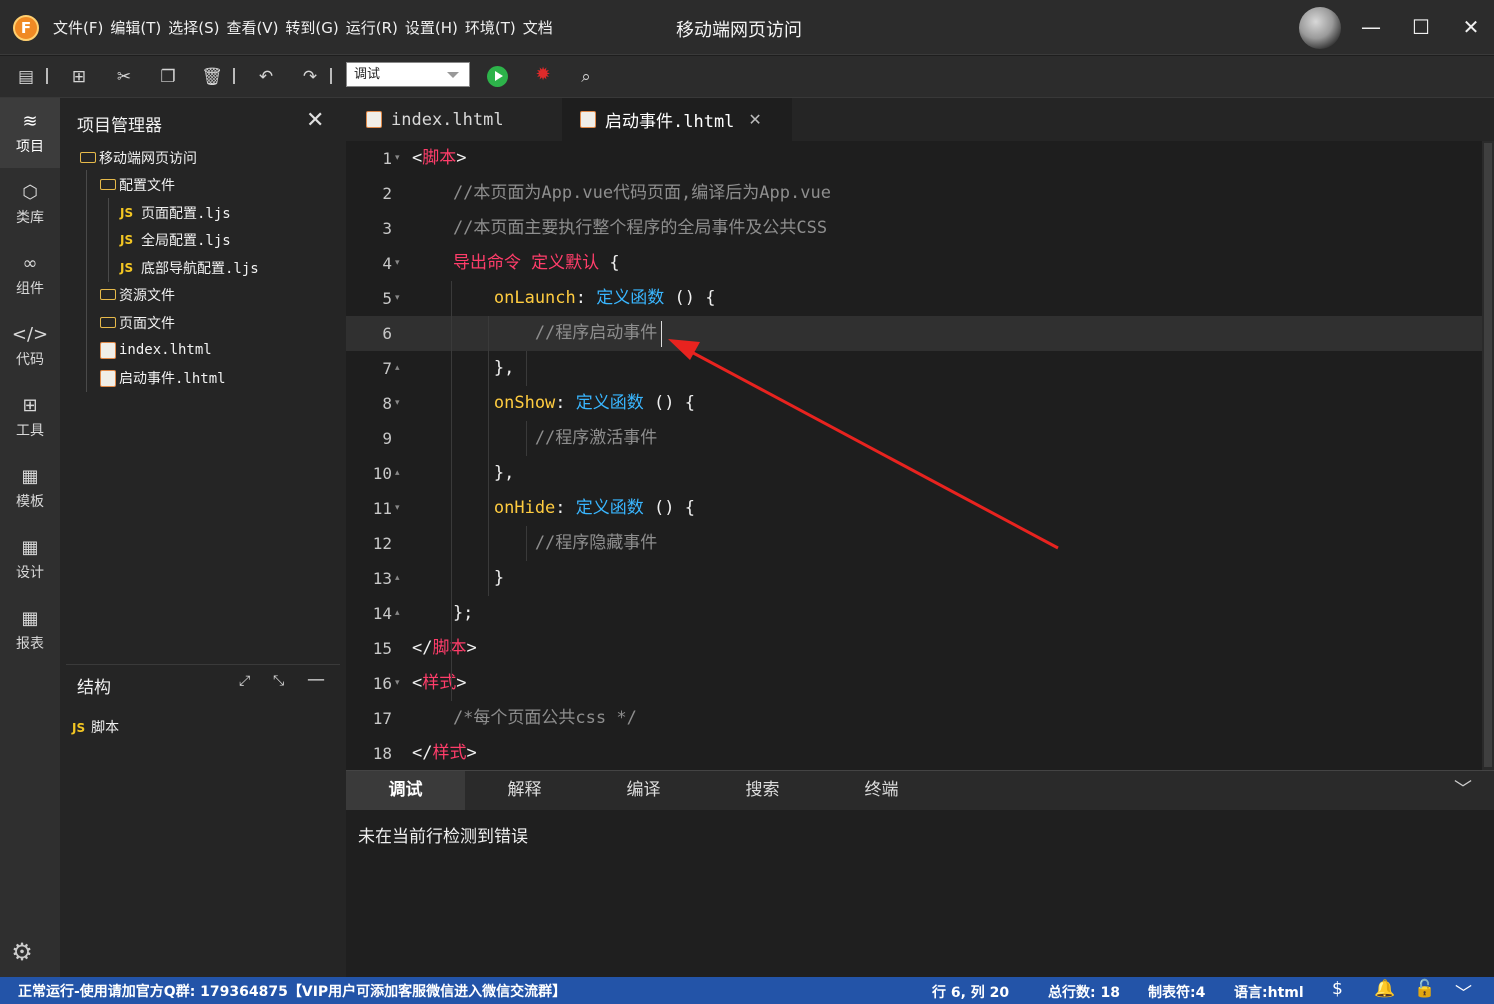 This screenshot has height=1004, width=1494. I want to click on code-line: 4 ▾ 导出命令 定义默认 {, so click(914, 263).